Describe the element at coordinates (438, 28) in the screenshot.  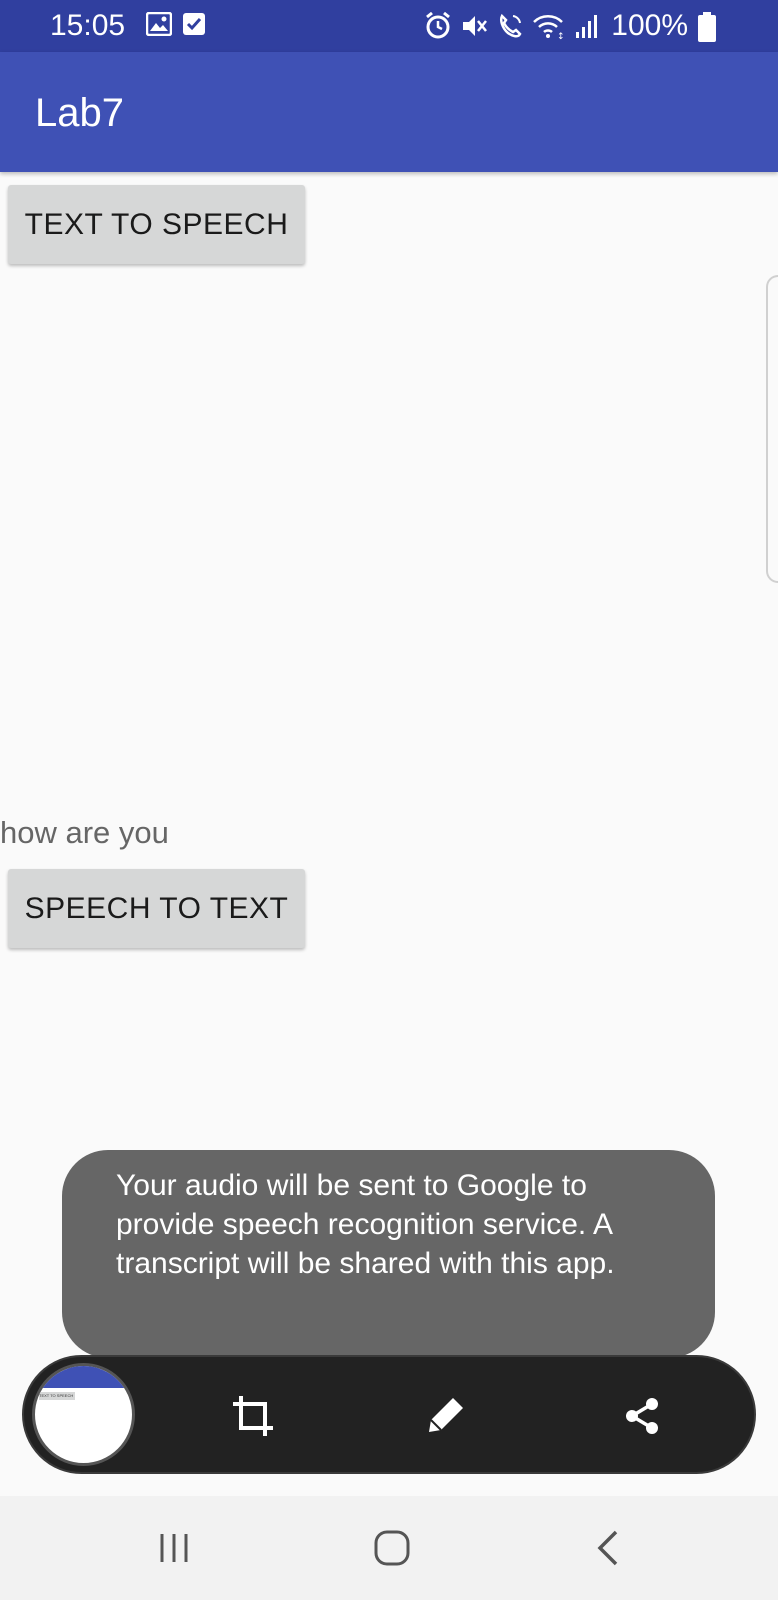
I see `alarm-icon` at that location.